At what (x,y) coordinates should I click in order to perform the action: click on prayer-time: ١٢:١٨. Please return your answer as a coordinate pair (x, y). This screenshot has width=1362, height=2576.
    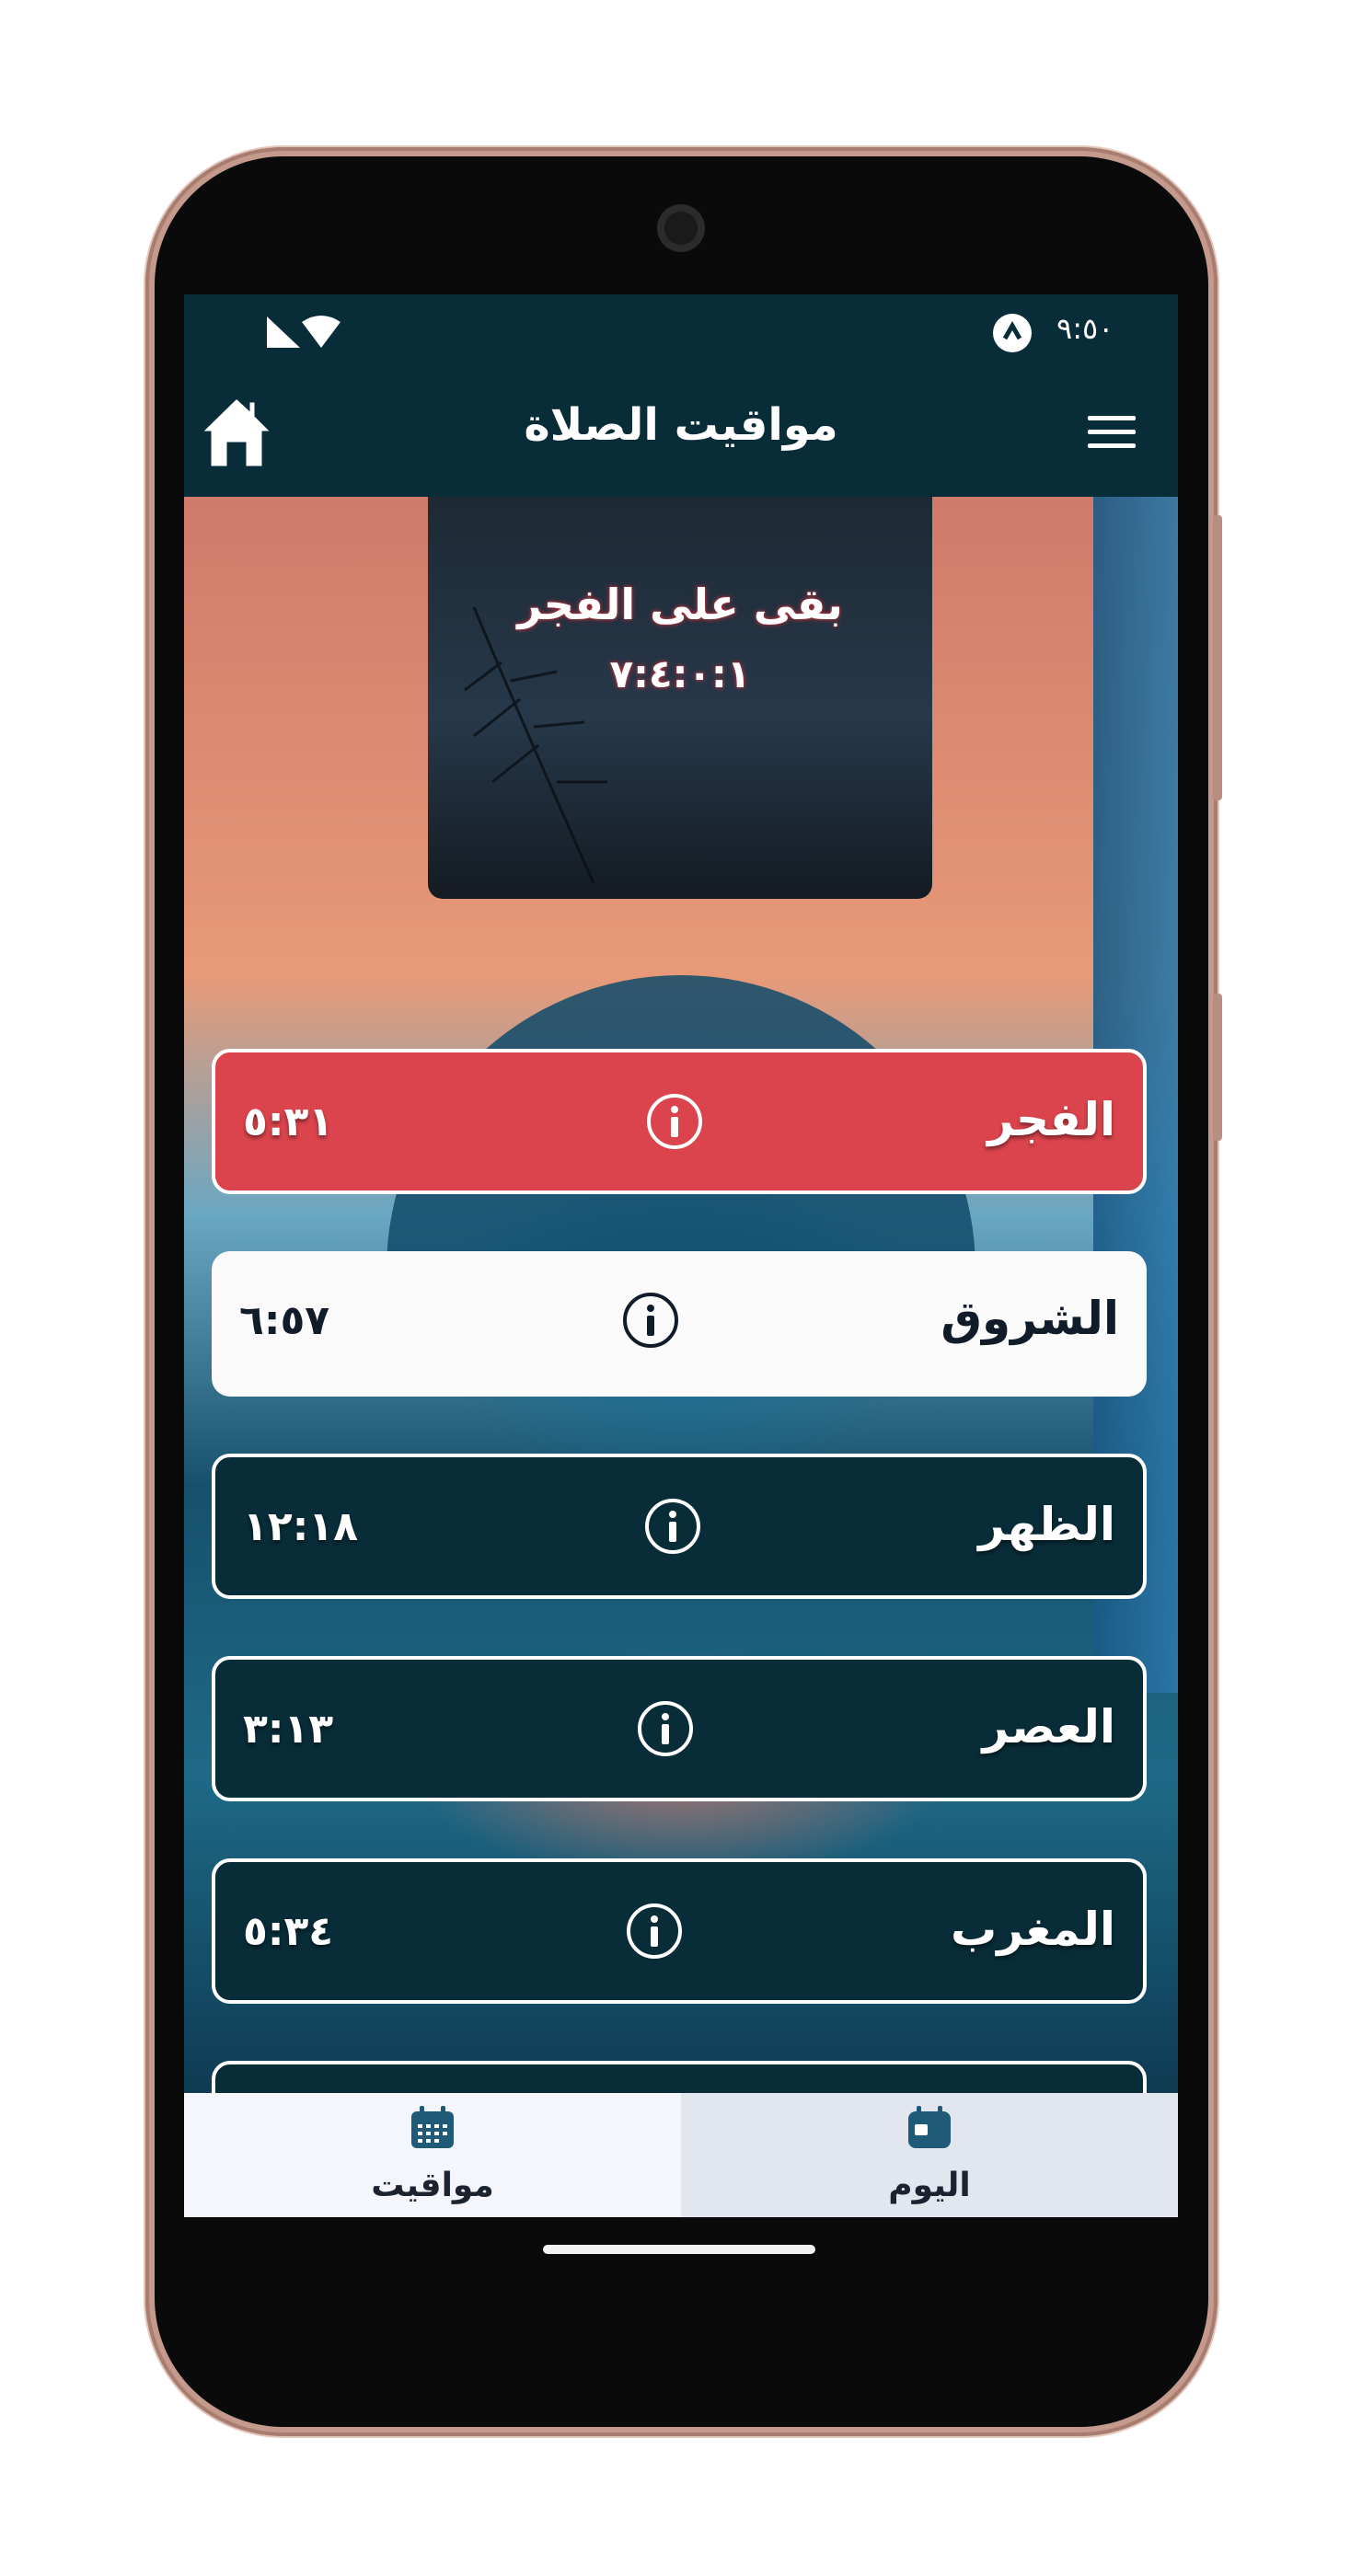
    Looking at the image, I should click on (301, 1526).